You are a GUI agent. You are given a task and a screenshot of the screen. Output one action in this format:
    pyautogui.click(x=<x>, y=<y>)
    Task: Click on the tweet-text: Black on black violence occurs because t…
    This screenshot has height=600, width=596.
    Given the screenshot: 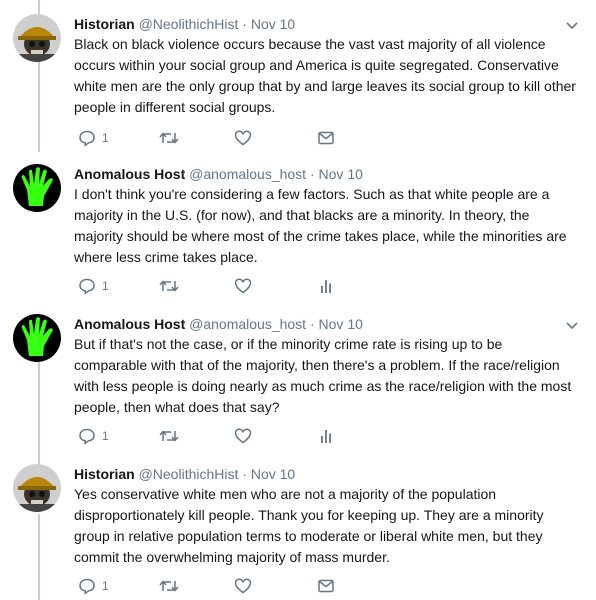 What is the action you would take?
    pyautogui.click(x=325, y=75)
    